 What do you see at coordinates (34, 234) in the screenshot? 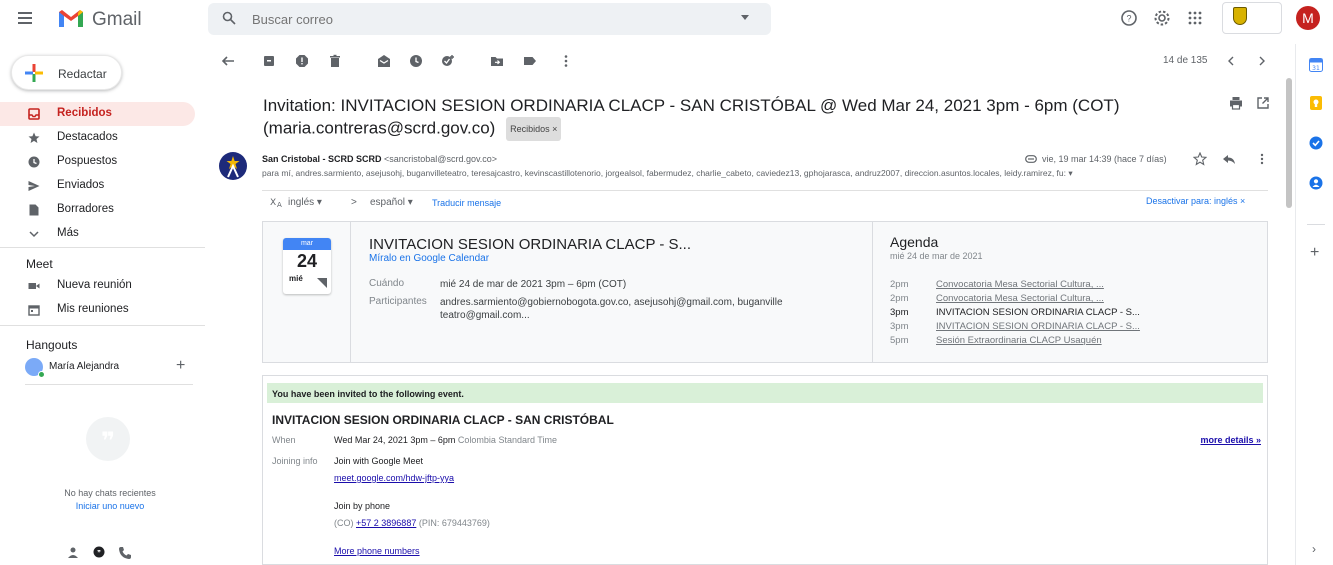
I see `chevron-down-icon` at bounding box center [34, 234].